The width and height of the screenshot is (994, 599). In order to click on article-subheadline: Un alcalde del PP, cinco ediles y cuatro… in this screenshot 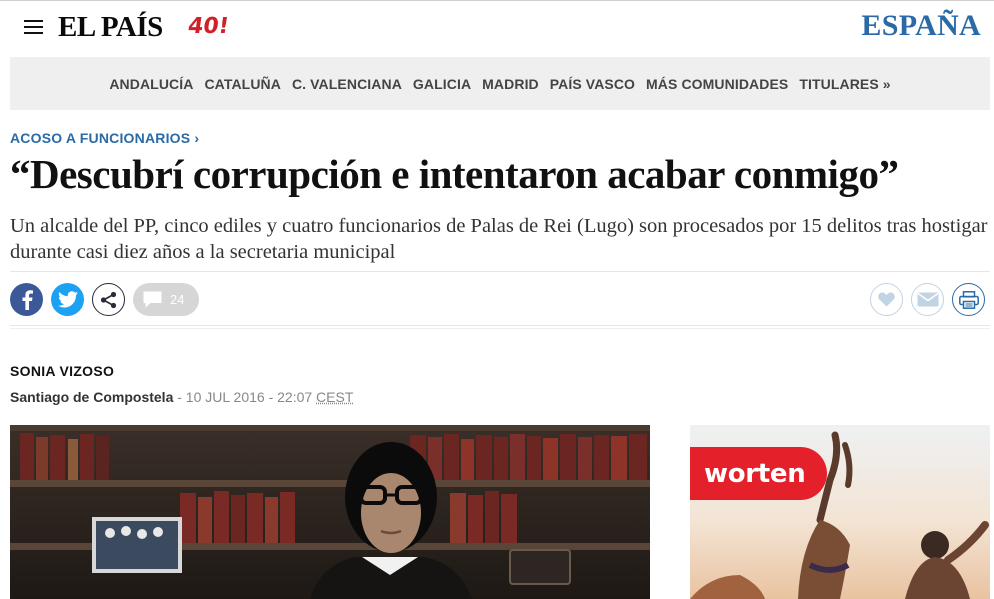, I will do `click(499, 239)`.